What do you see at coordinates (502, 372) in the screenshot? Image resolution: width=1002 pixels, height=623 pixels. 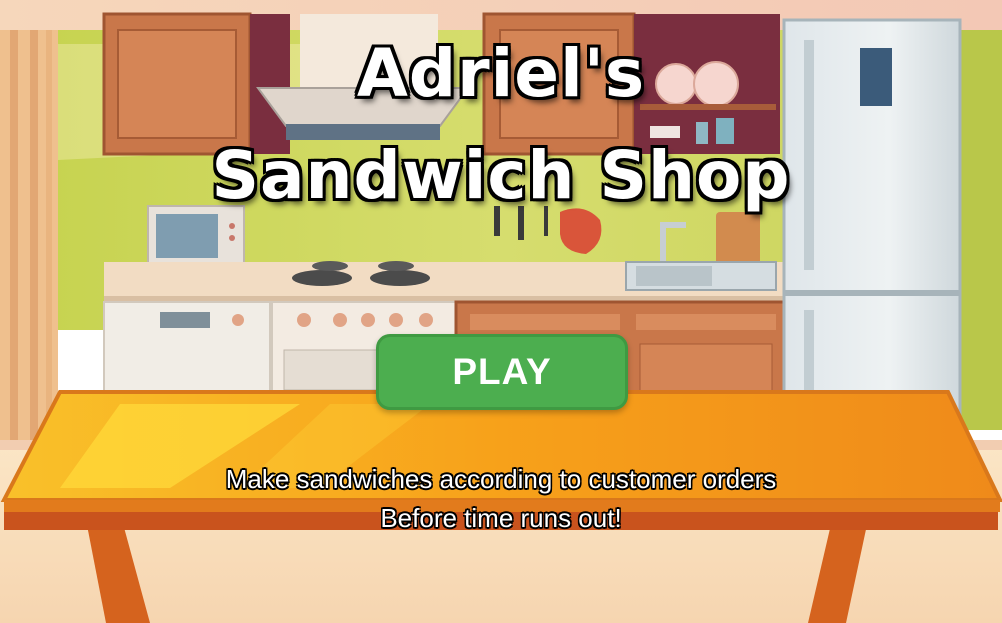 I see `play-button: PLAY` at bounding box center [502, 372].